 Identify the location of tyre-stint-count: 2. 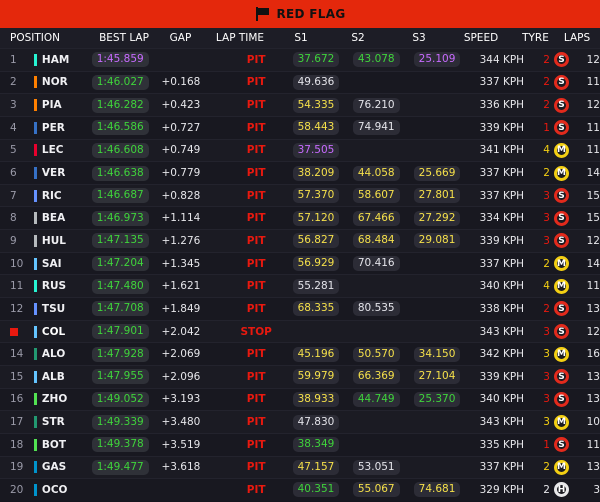
(546, 263).